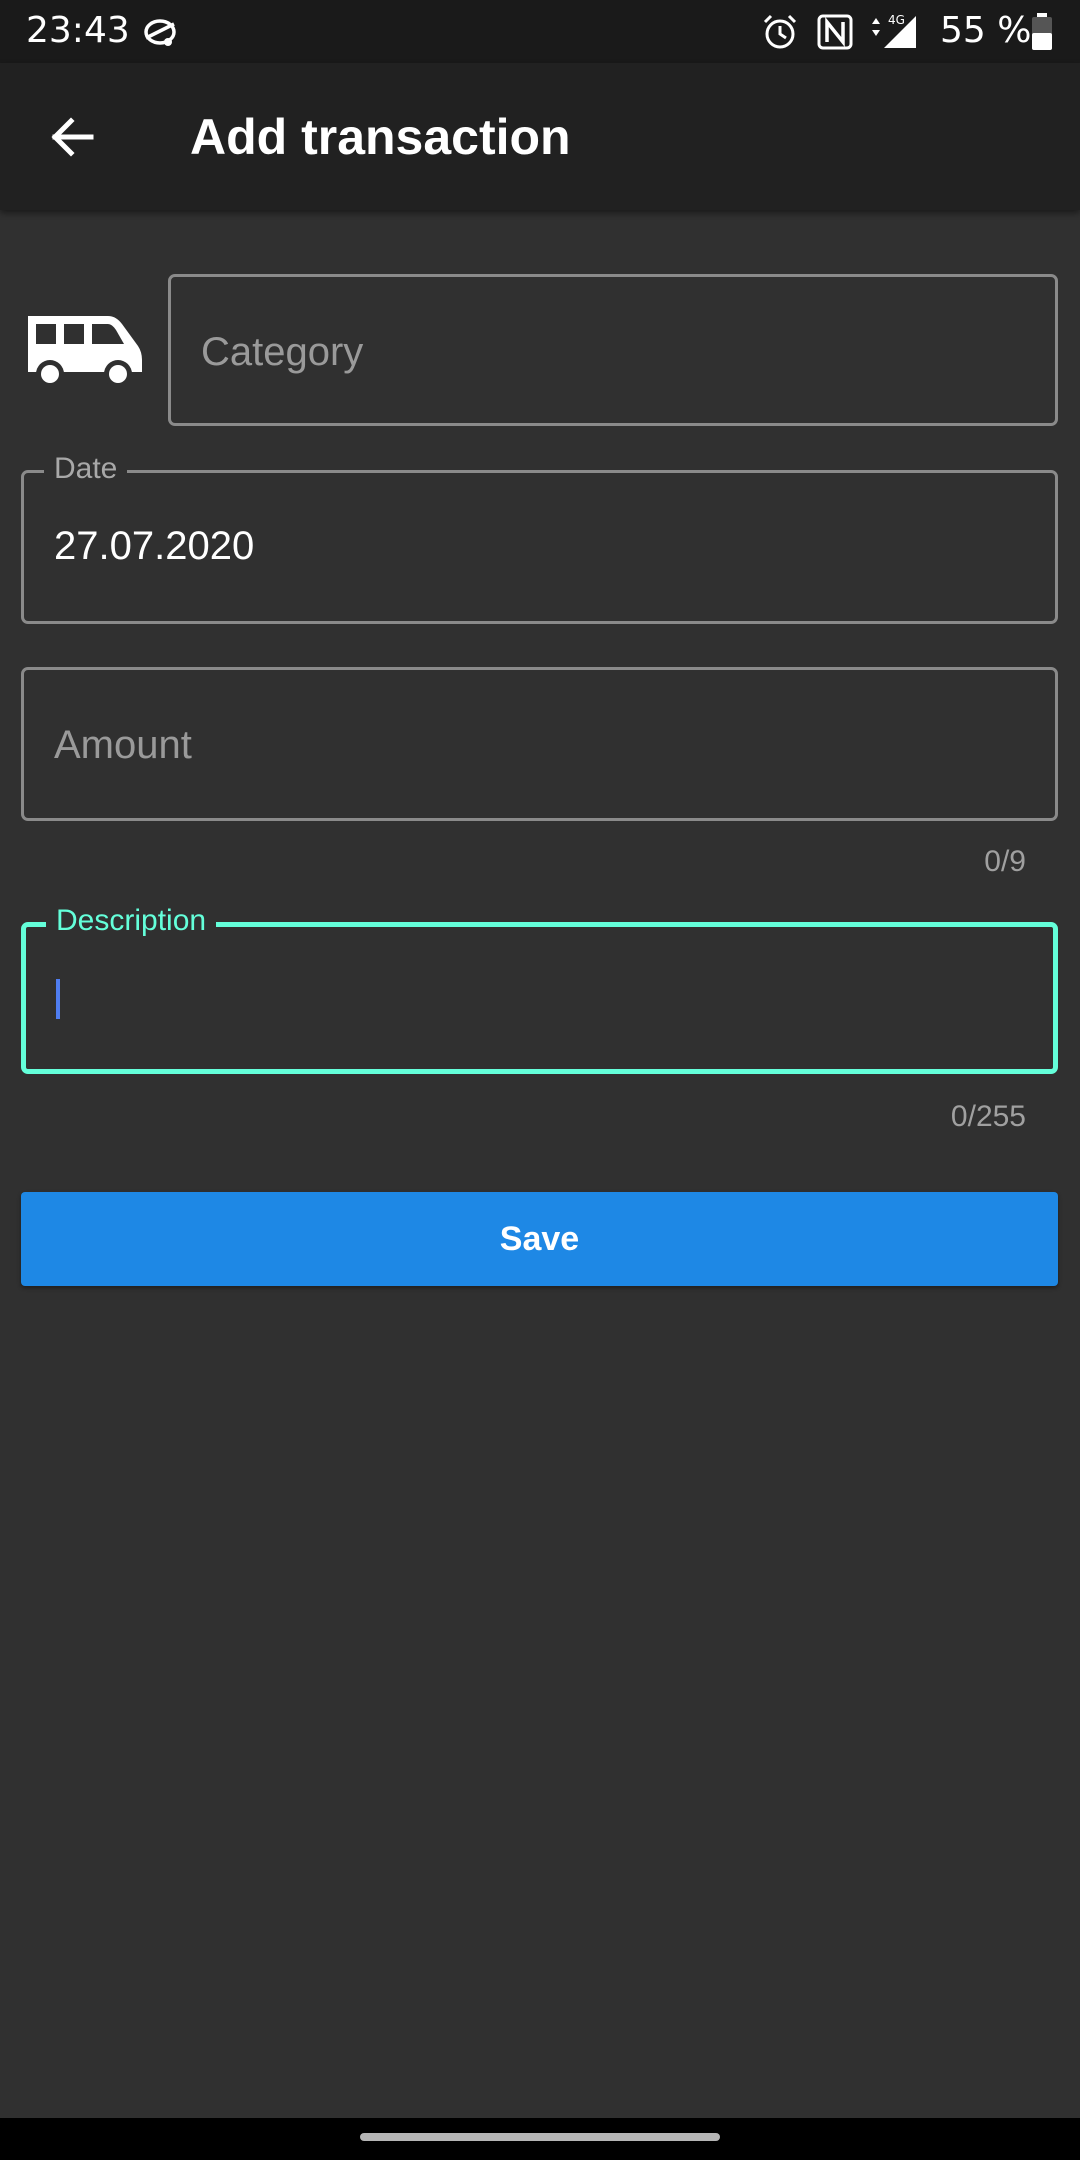 The width and height of the screenshot is (1080, 2160). What do you see at coordinates (160, 32) in the screenshot?
I see `sync-icon` at bounding box center [160, 32].